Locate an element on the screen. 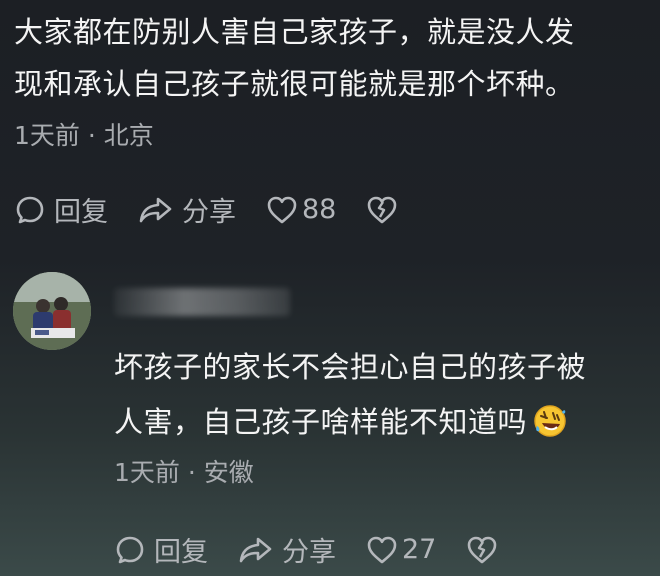 The width and height of the screenshot is (660, 576). avatar is located at coordinates (52, 311).